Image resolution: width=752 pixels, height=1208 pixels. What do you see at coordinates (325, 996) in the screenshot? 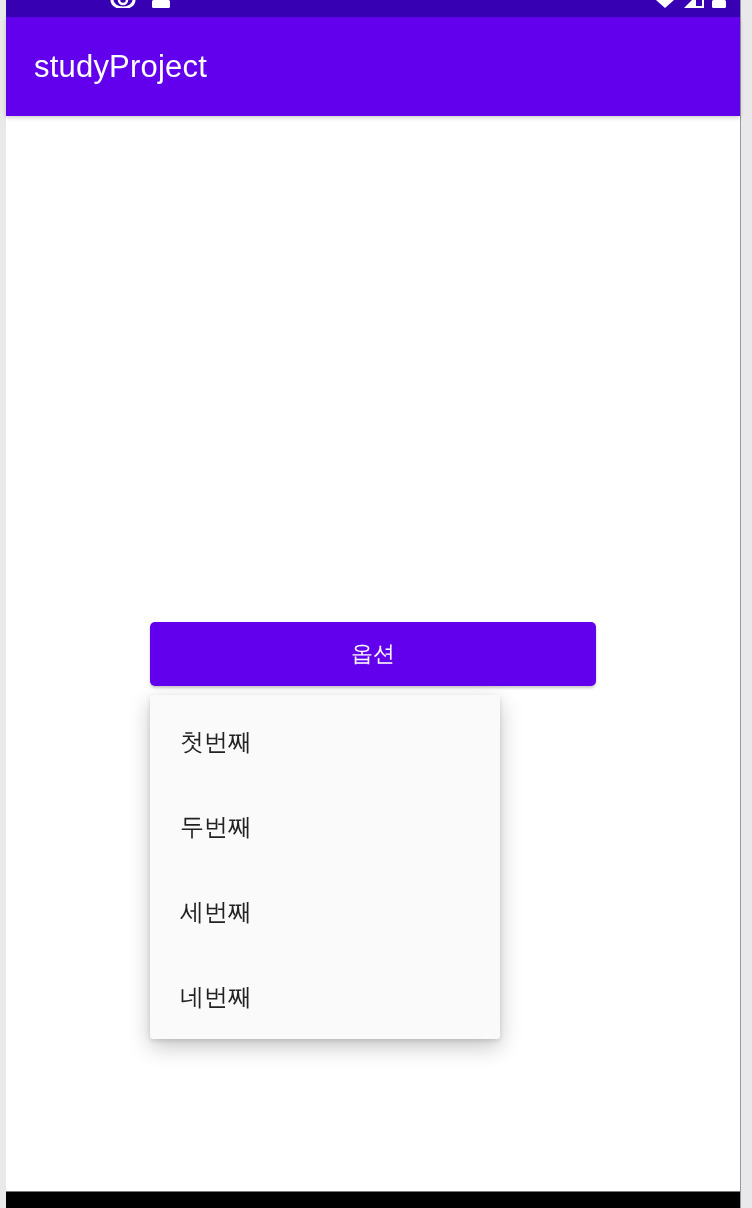
I see `menu-item: 네번째` at bounding box center [325, 996].